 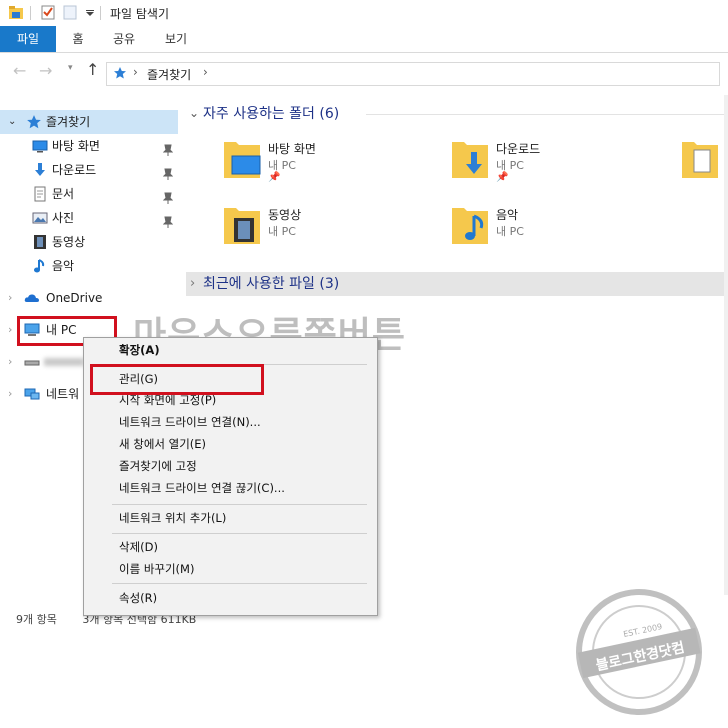 What do you see at coordinates (322, 229) in the screenshot?
I see `folder-videos: 동영상 내 PC` at bounding box center [322, 229].